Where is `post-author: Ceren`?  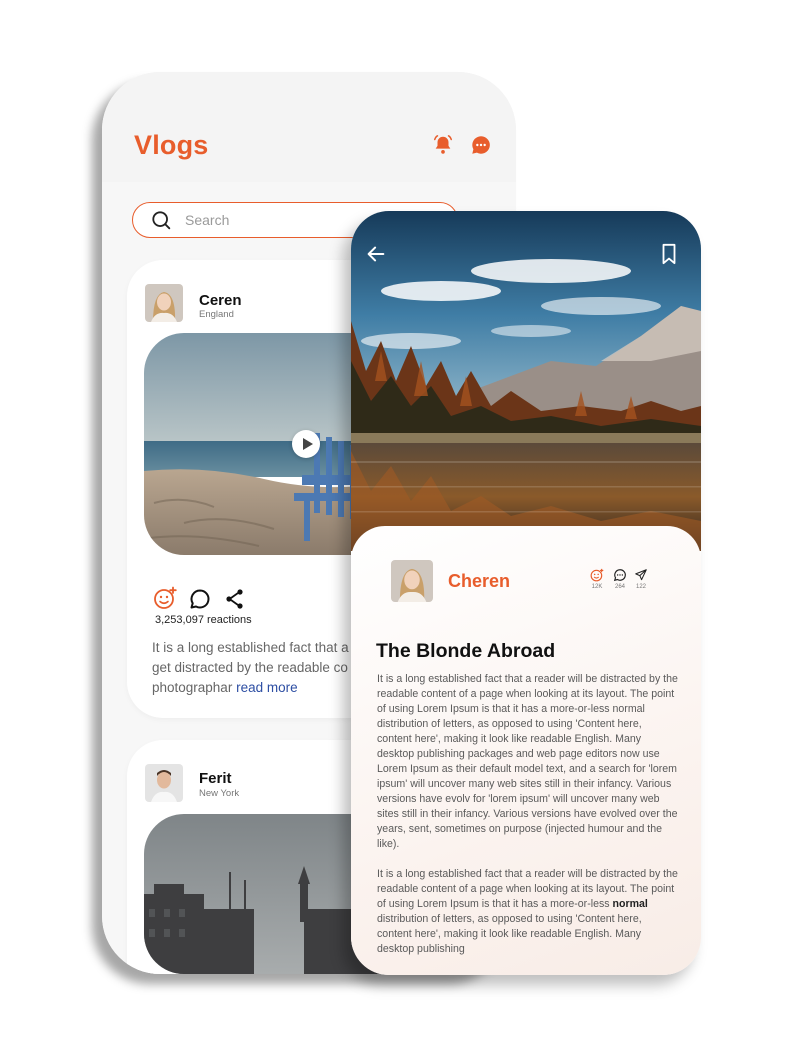
post-author: Ceren is located at coordinates (220, 300).